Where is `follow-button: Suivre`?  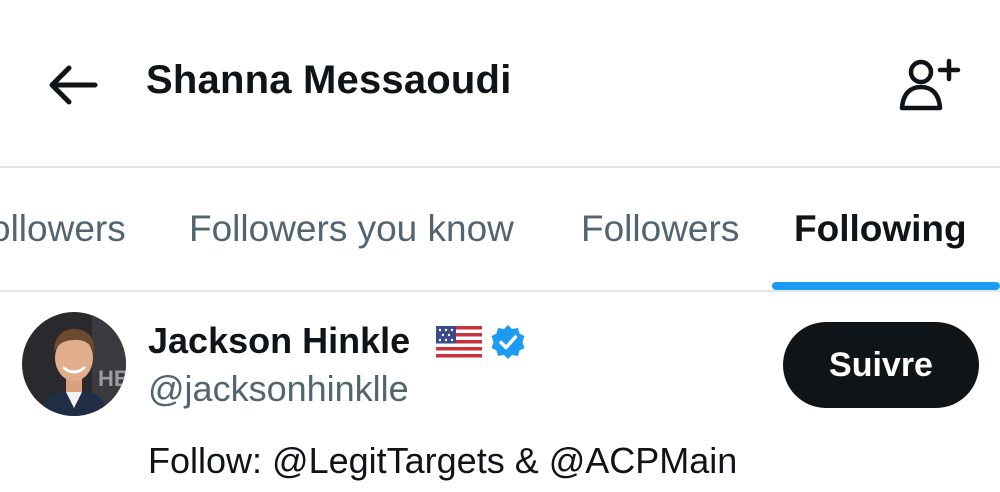 follow-button: Suivre is located at coordinates (881, 365).